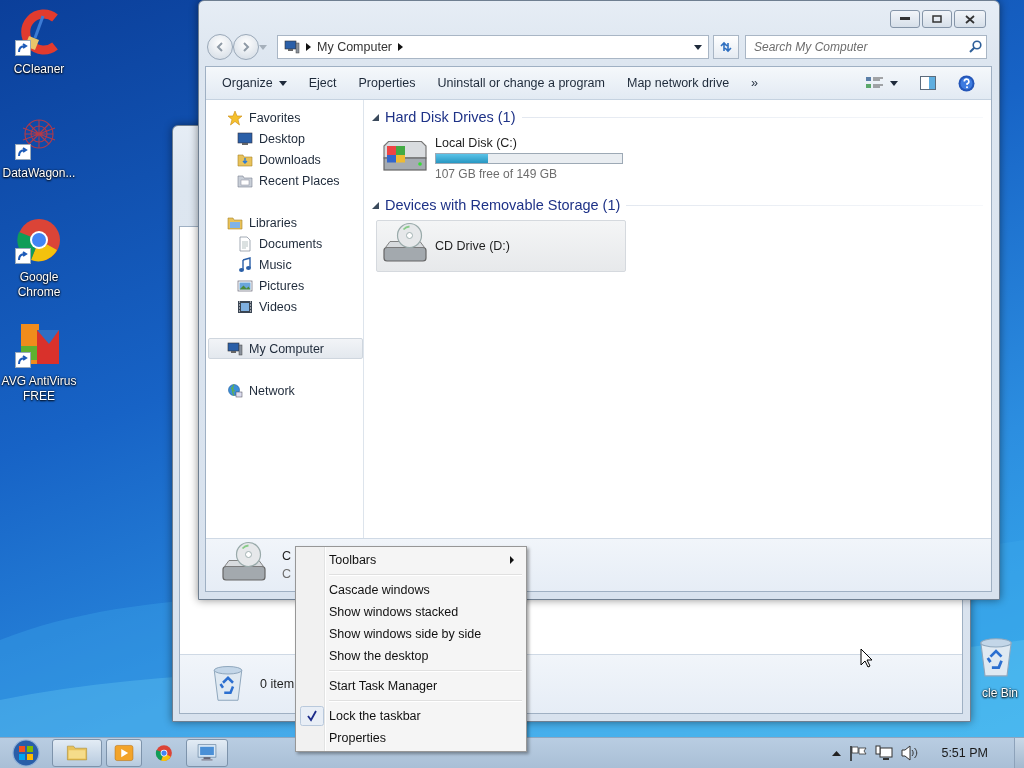  What do you see at coordinates (287, 574) in the screenshot?
I see `details-type: C` at bounding box center [287, 574].